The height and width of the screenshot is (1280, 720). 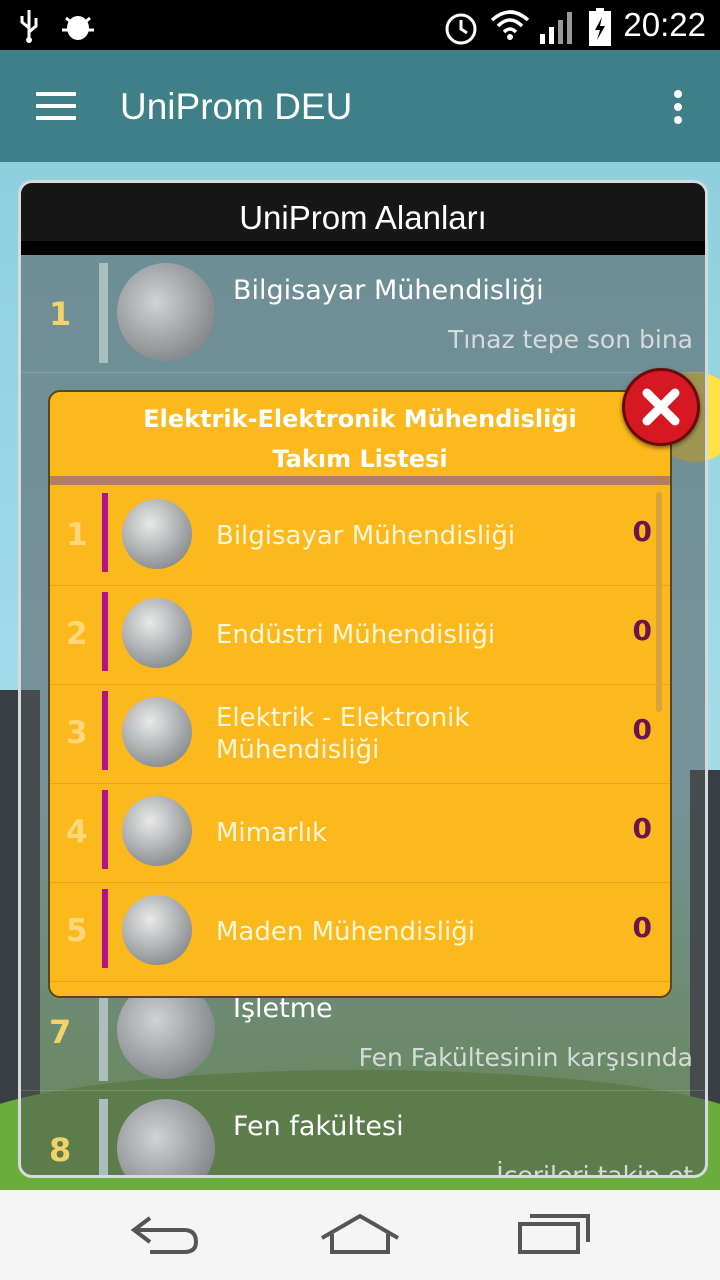 I want to click on team-rank: 2, so click(x=77, y=634).